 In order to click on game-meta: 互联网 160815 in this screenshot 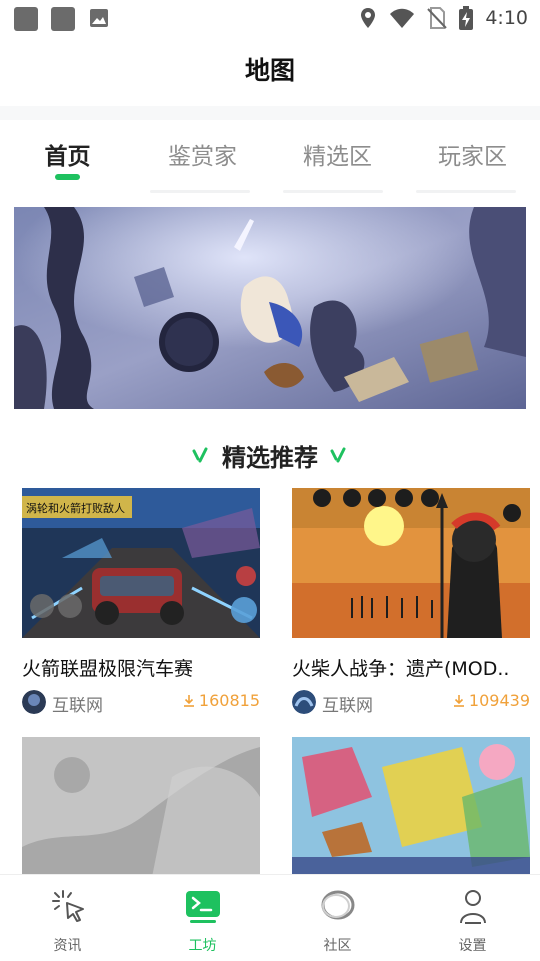, I will do `click(141, 703)`.